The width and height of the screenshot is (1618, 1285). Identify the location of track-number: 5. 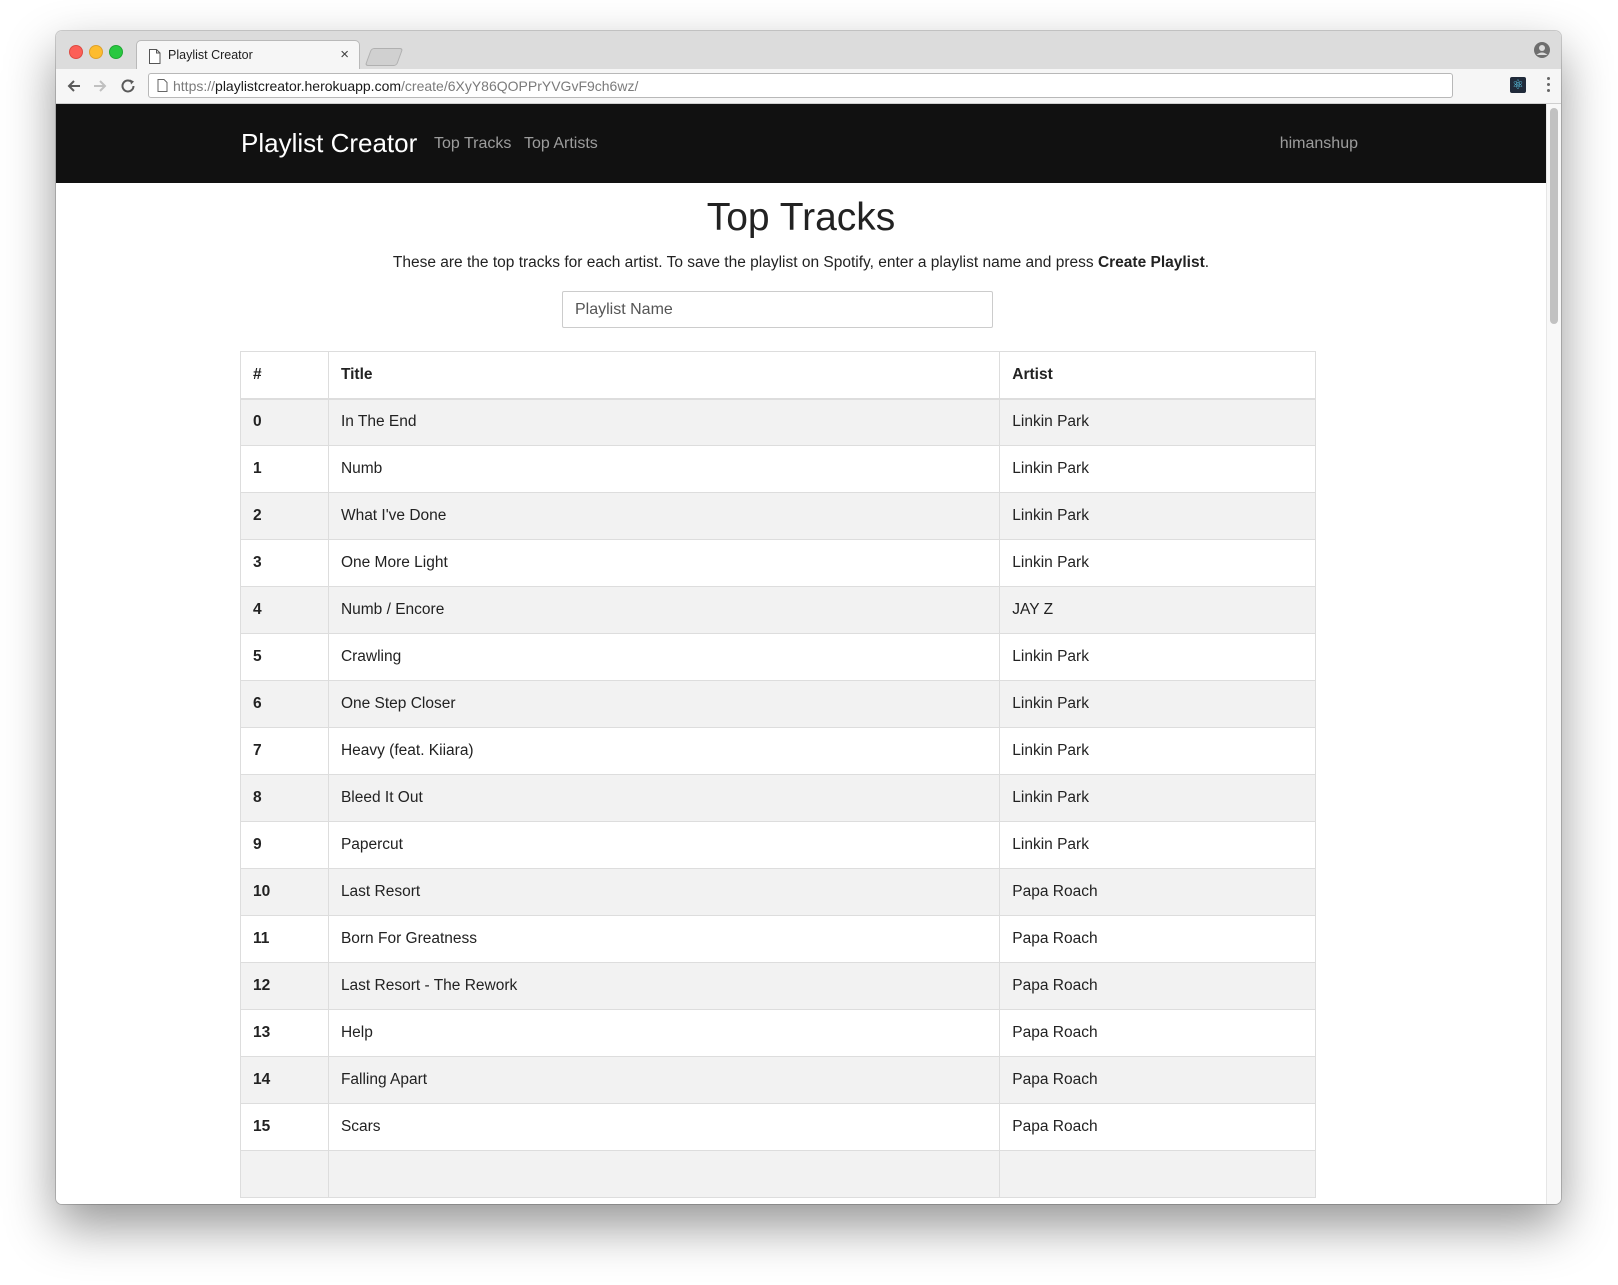
(284, 657).